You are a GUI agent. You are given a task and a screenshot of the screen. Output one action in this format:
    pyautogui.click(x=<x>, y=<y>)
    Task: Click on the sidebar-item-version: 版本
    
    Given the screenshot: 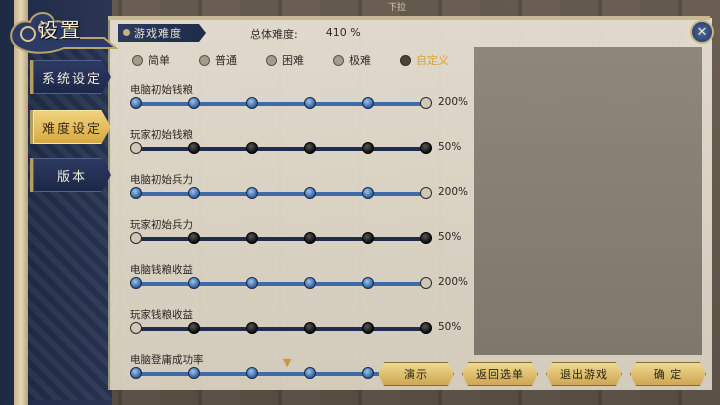 What is the action you would take?
    pyautogui.click(x=70, y=175)
    